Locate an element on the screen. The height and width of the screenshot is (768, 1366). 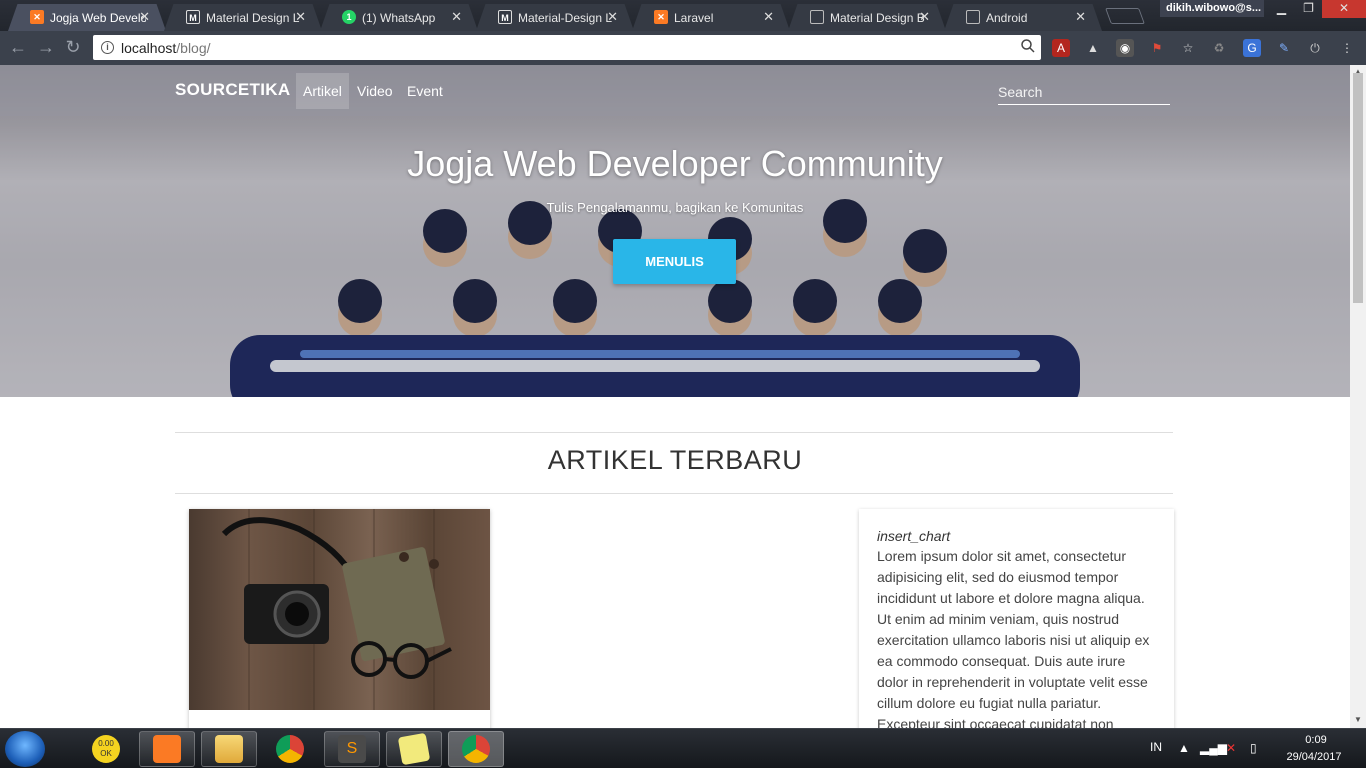
address-bar: i localhost/blog/ is located at coordinates (567, 47).